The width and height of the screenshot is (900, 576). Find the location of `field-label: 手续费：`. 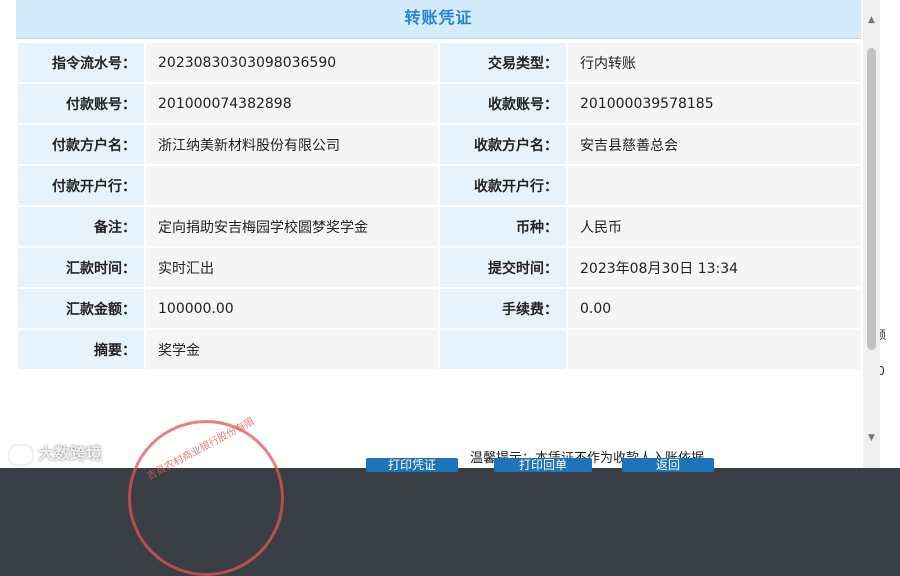

field-label: 手续费： is located at coordinates (503, 308).